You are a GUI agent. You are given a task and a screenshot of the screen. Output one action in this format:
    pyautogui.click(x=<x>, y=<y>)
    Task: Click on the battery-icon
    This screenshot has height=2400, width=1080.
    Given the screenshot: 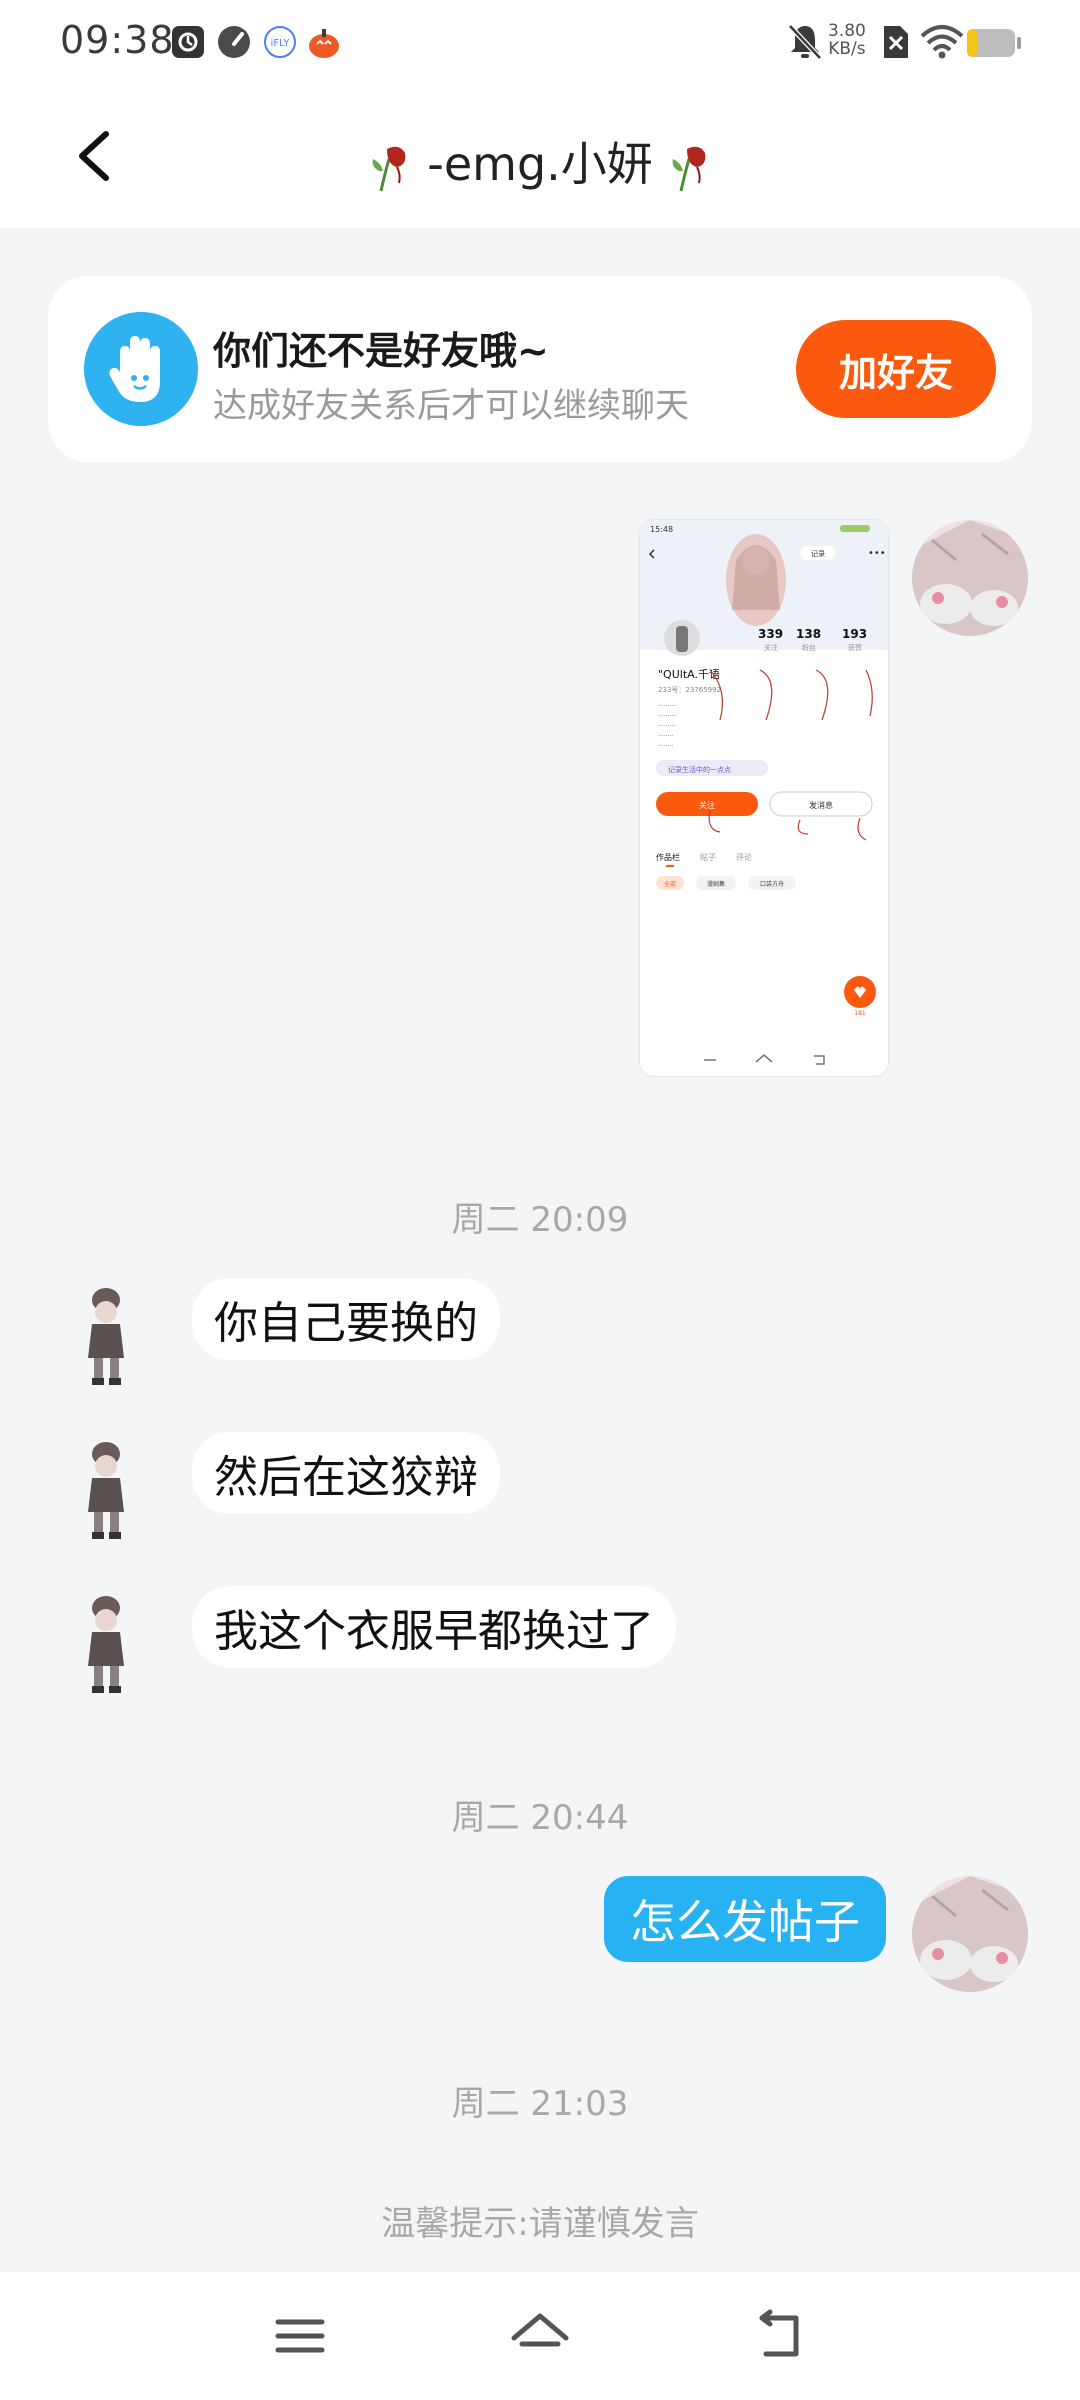 What is the action you would take?
    pyautogui.click(x=994, y=43)
    